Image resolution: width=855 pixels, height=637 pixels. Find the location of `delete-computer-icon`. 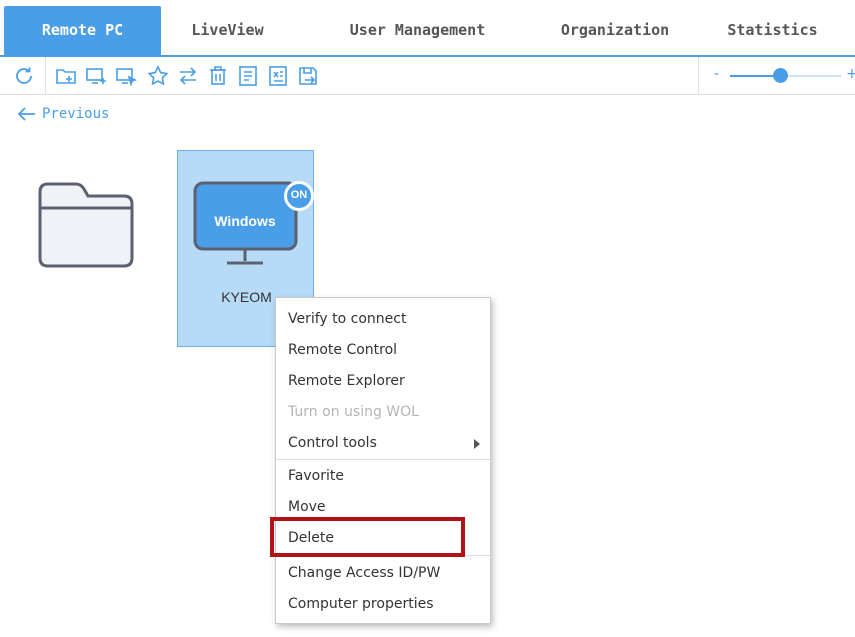

delete-computer-icon is located at coordinates (218, 76).